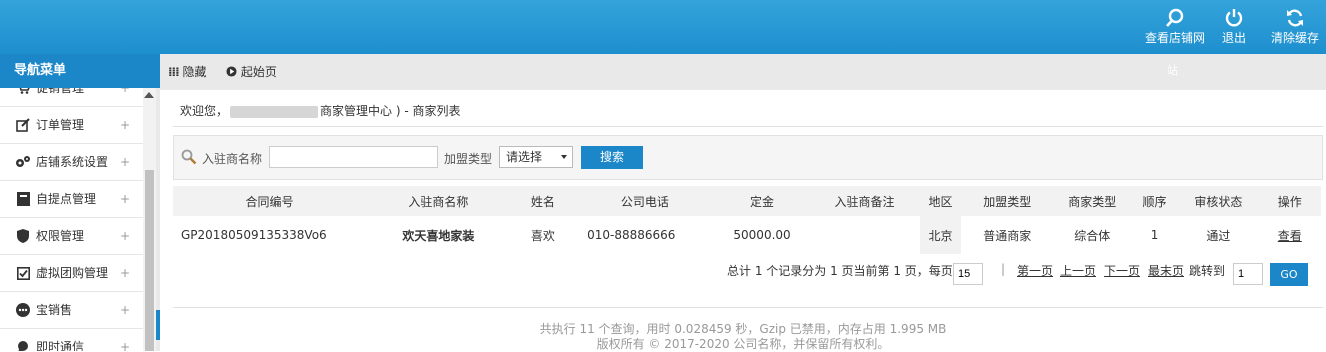  What do you see at coordinates (940, 235) in the screenshot?
I see `cell-region: 北京` at bounding box center [940, 235].